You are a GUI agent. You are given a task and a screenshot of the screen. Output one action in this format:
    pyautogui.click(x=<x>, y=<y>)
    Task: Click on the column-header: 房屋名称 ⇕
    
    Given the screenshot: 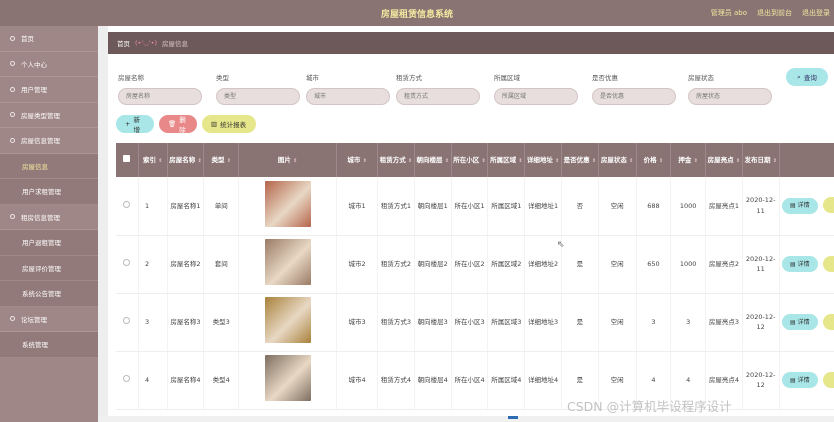 What is the action you would take?
    pyautogui.click(x=186, y=160)
    